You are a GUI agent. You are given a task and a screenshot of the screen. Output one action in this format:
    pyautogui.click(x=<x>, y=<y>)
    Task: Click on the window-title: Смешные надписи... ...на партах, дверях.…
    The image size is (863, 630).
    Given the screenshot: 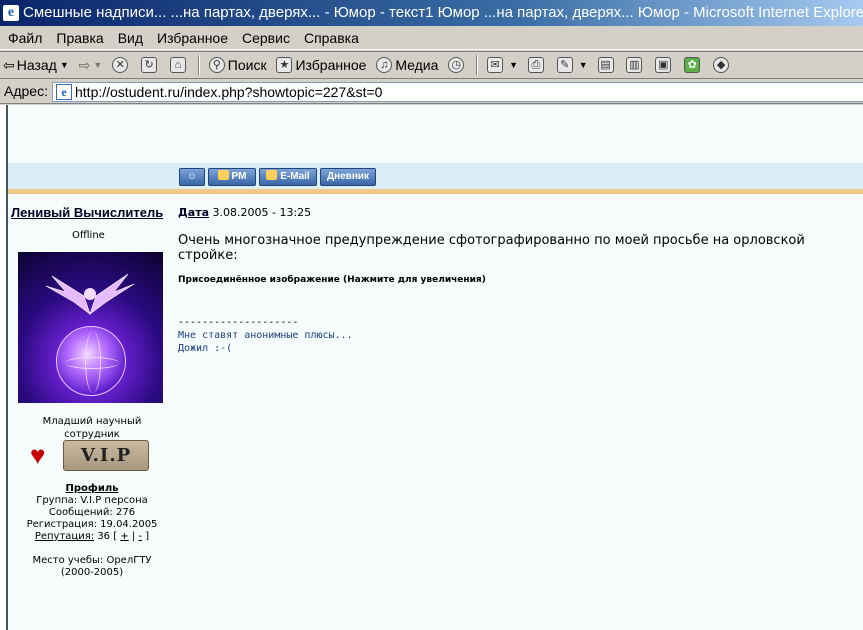 What is the action you would take?
    pyautogui.click(x=443, y=12)
    